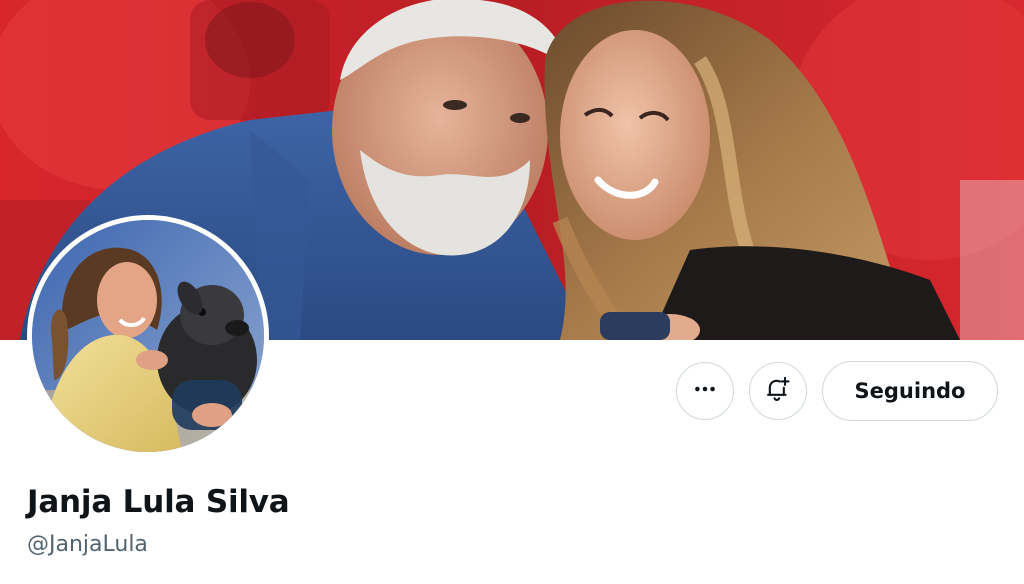 The height and width of the screenshot is (584, 1024). I want to click on following-button: Seguindo, so click(910, 391).